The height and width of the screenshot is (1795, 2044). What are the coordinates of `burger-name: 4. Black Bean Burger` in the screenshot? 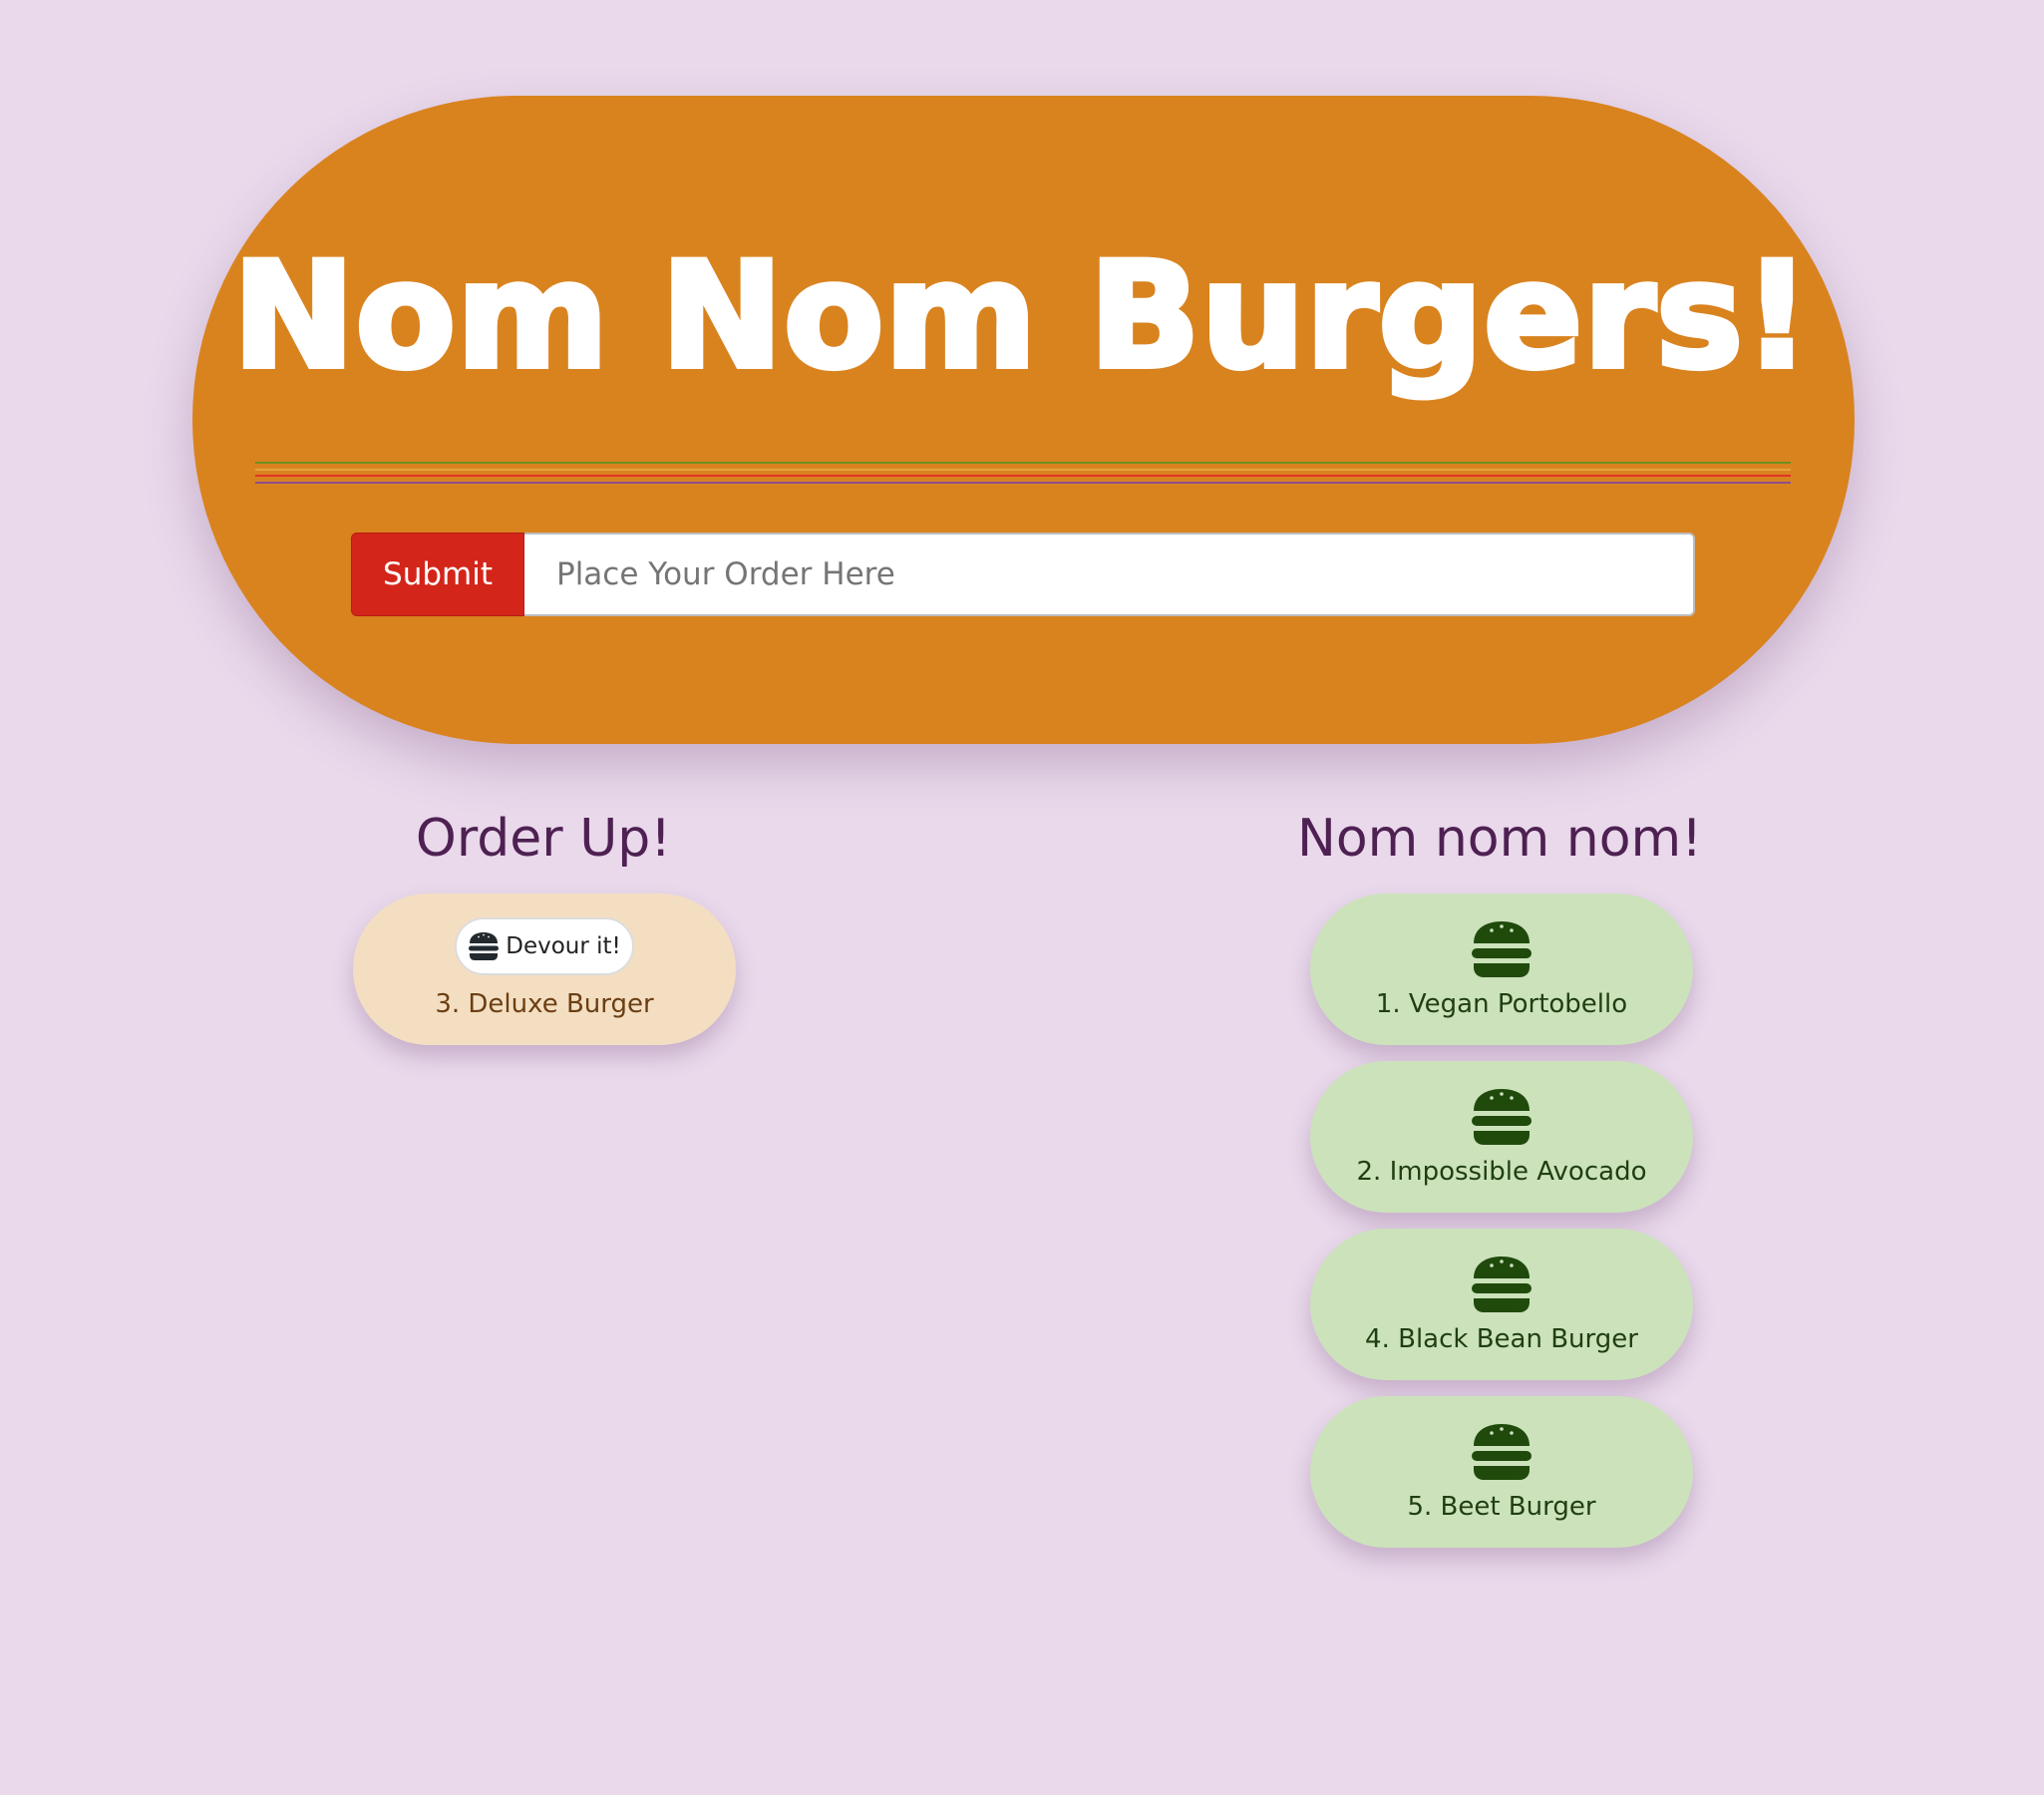 It's located at (1501, 1339).